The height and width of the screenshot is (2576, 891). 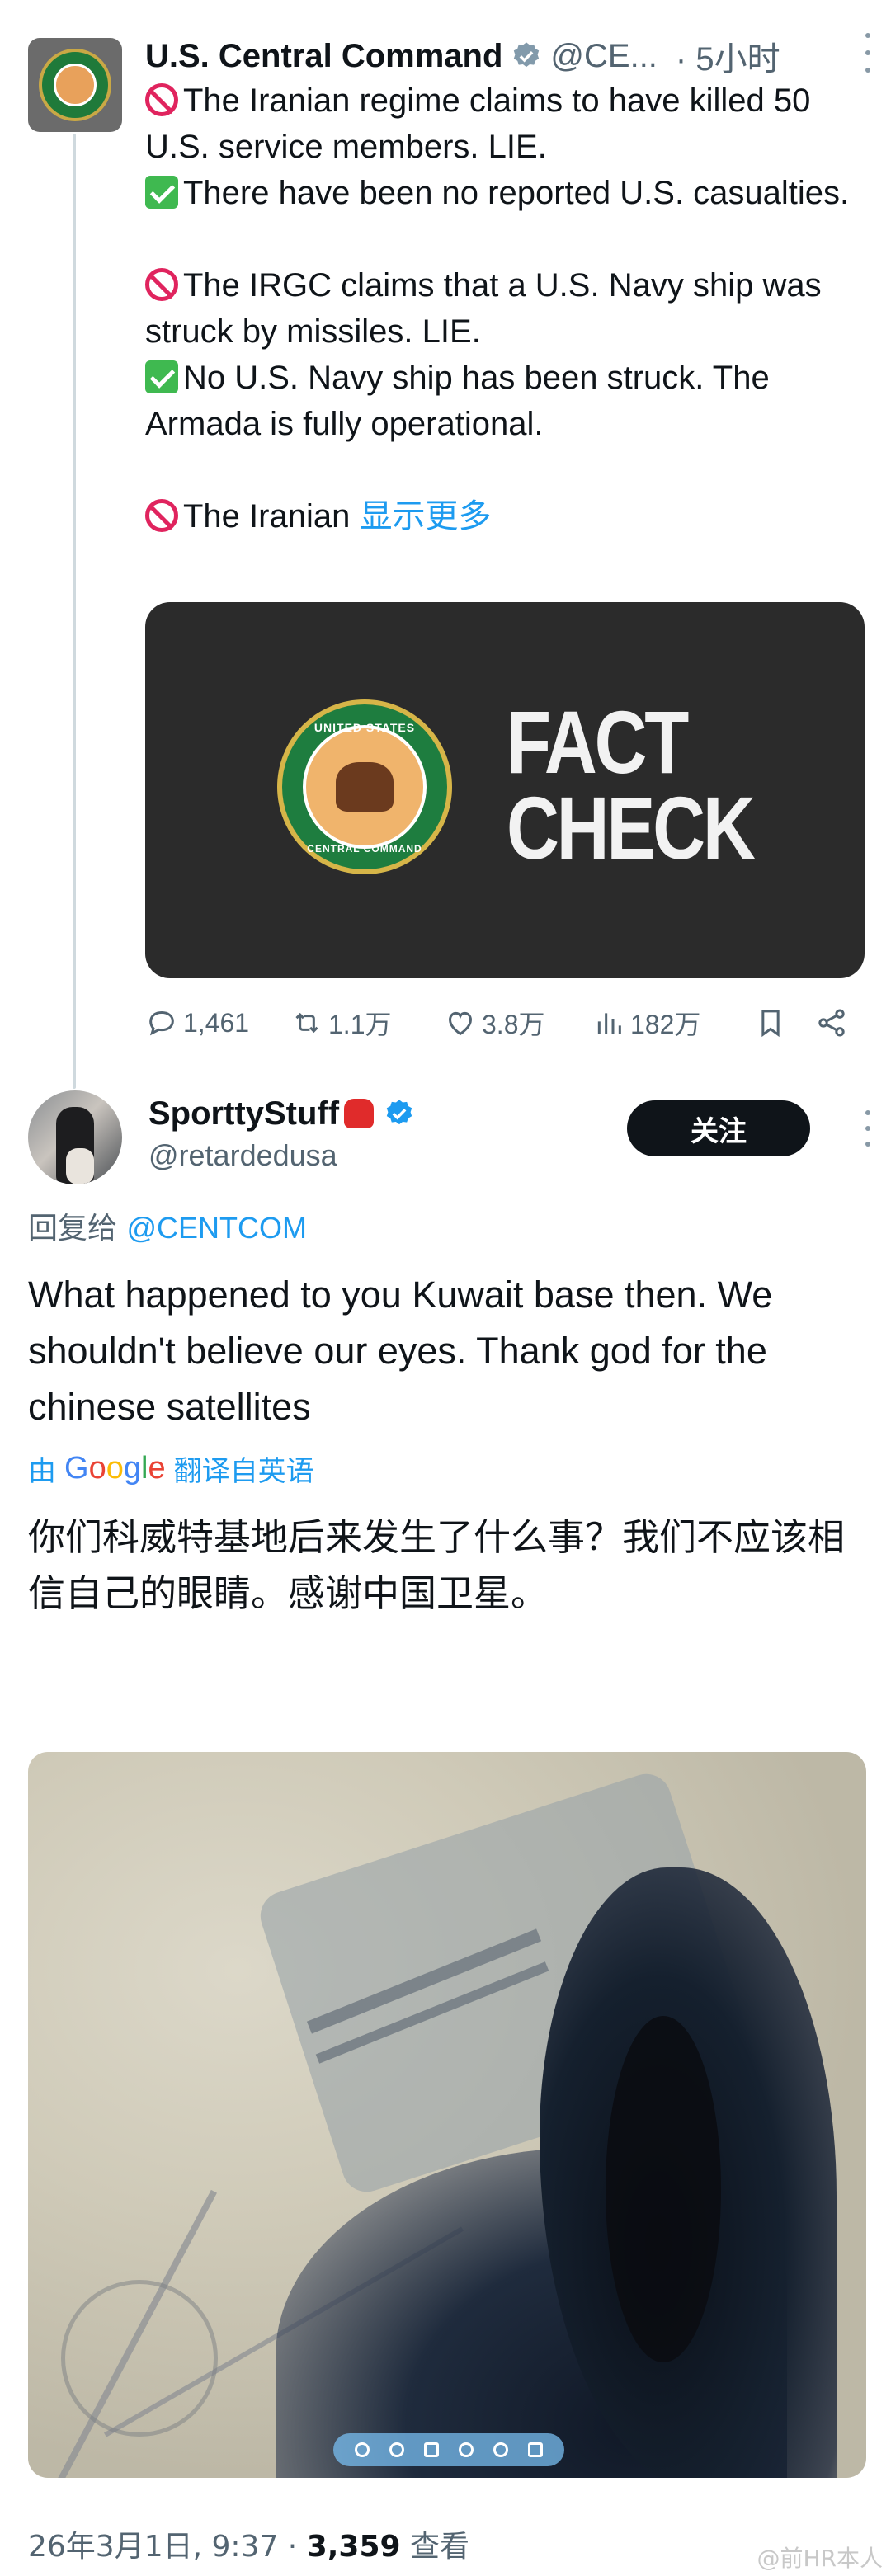 What do you see at coordinates (448, 2449) in the screenshot?
I see `image-toolbar` at bounding box center [448, 2449].